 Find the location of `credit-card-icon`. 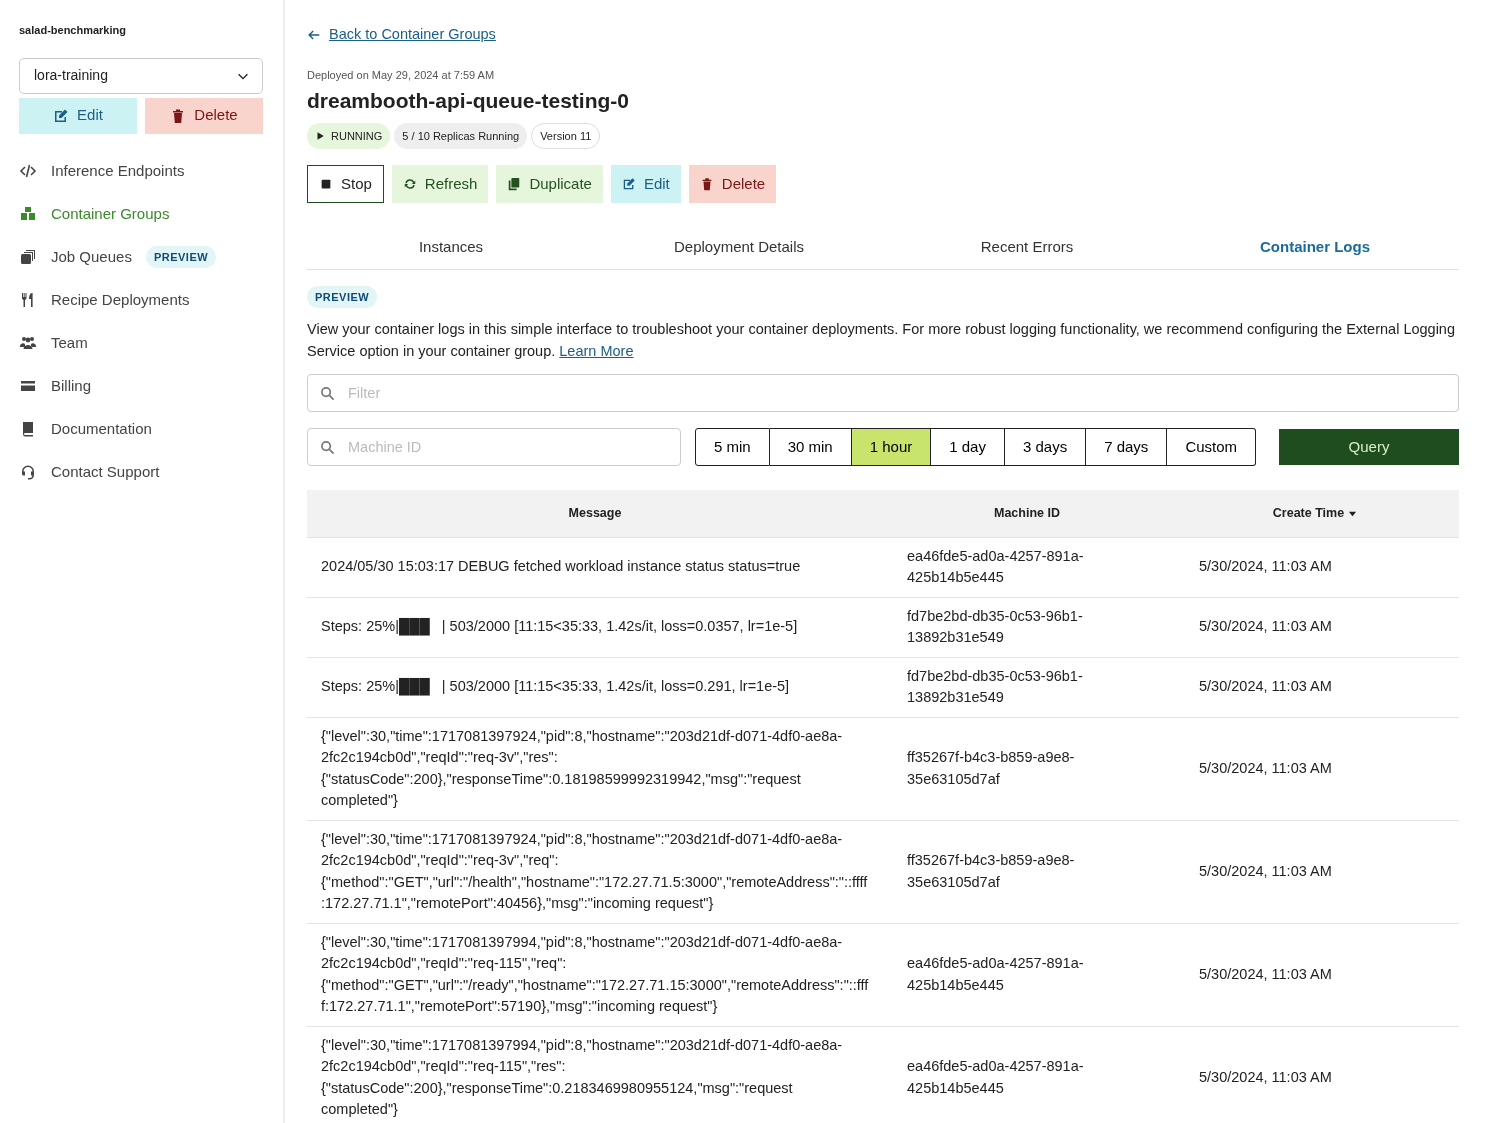

credit-card-icon is located at coordinates (28, 386).